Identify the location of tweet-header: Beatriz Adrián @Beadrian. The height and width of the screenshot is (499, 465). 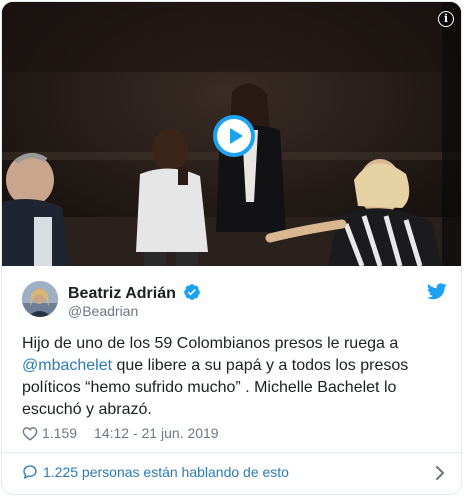
(234, 301).